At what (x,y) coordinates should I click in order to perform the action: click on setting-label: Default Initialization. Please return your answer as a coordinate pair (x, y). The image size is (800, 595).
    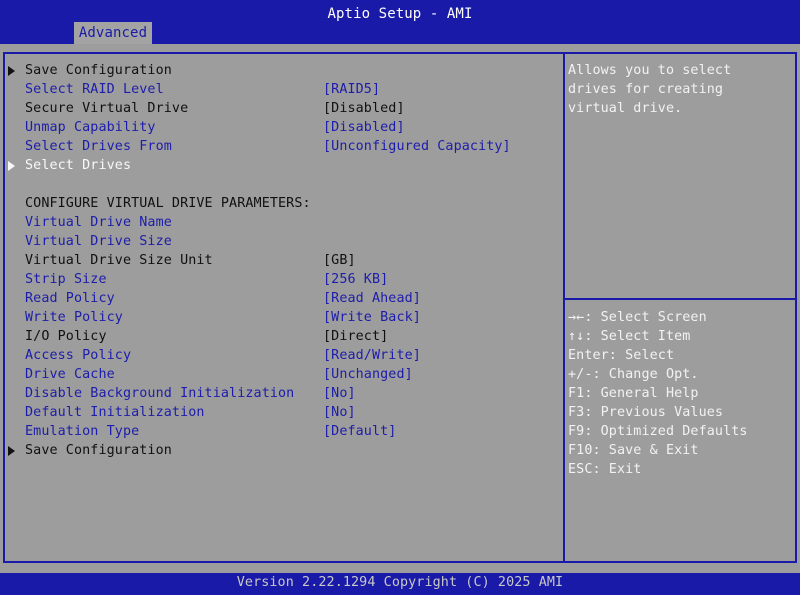
    Looking at the image, I should click on (115, 412).